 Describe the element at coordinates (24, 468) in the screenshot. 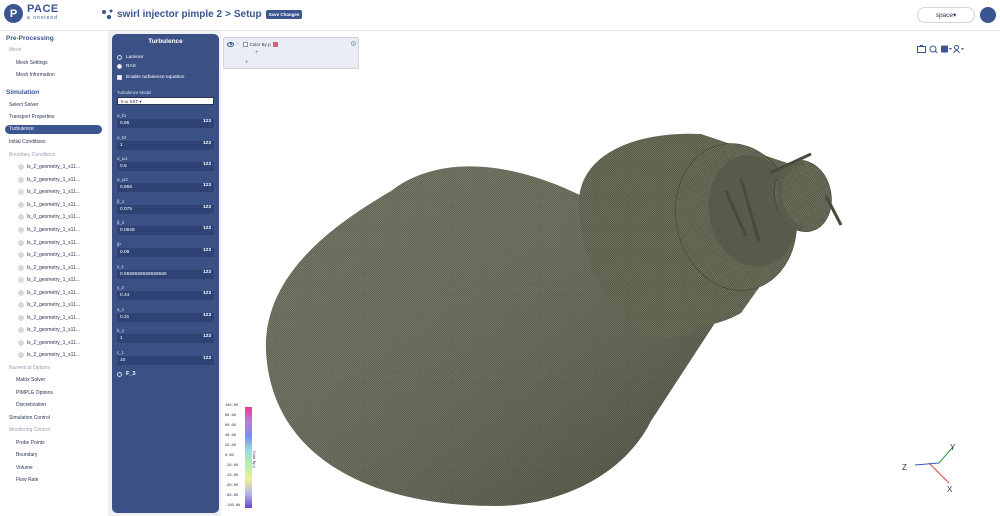

I see `sidebar-item-volume: Volume` at that location.